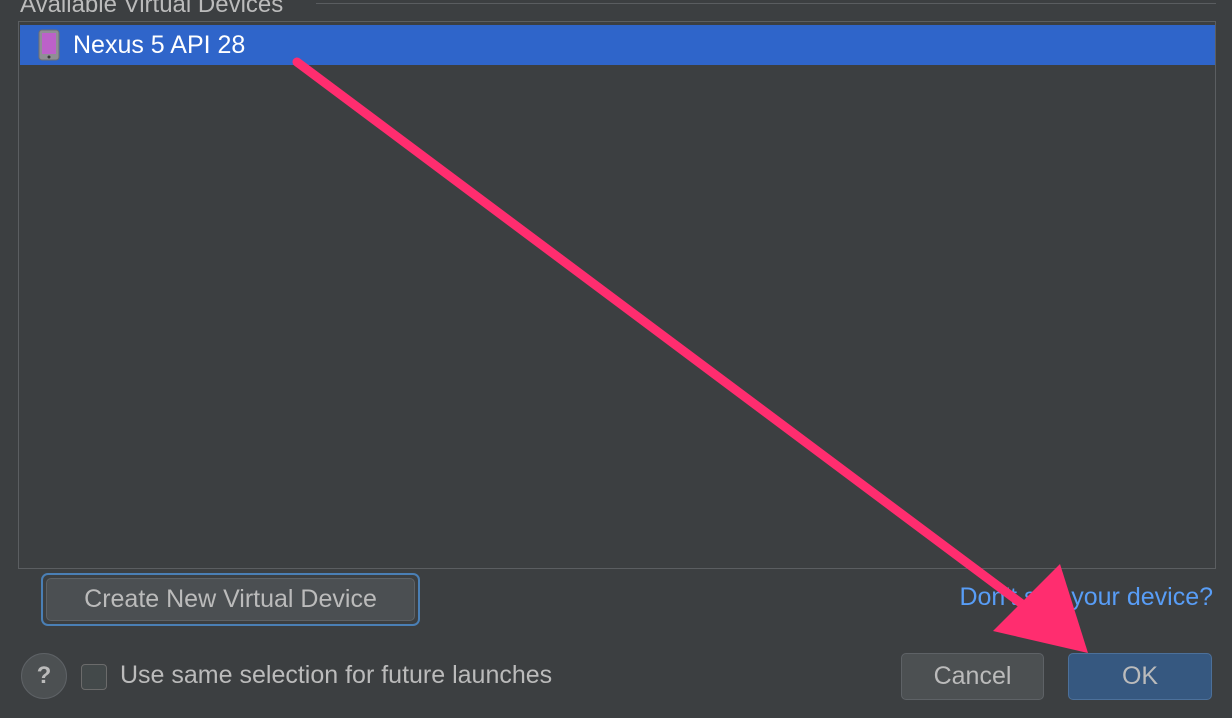 This screenshot has width=1232, height=718. I want to click on ok-button: OK, so click(1140, 676).